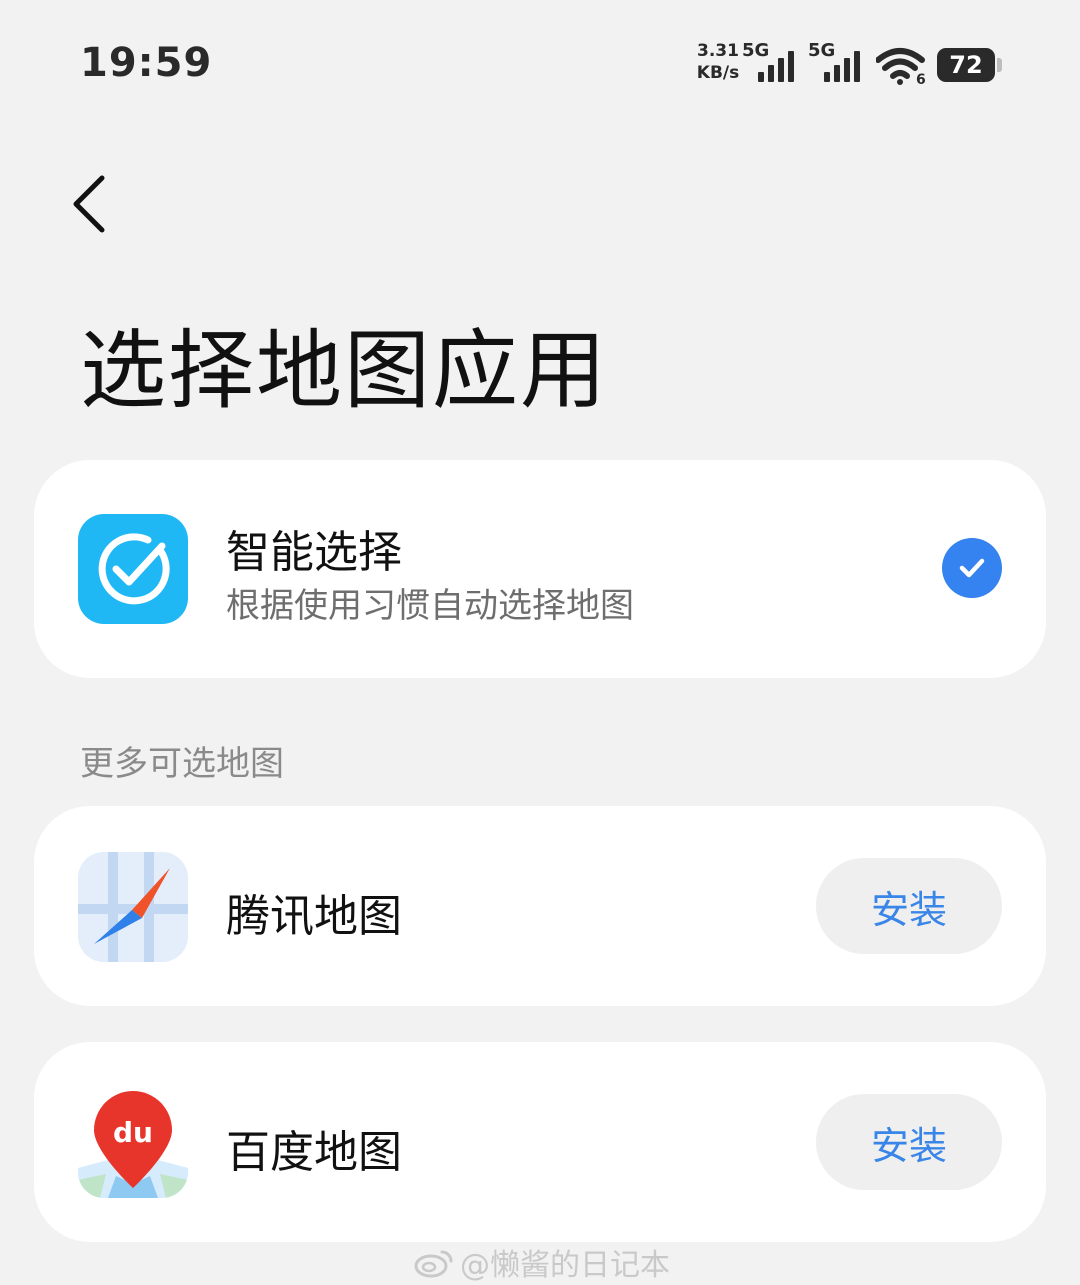 This screenshot has height=1285, width=1080. I want to click on wifi-icon: 6, so click(901, 67).